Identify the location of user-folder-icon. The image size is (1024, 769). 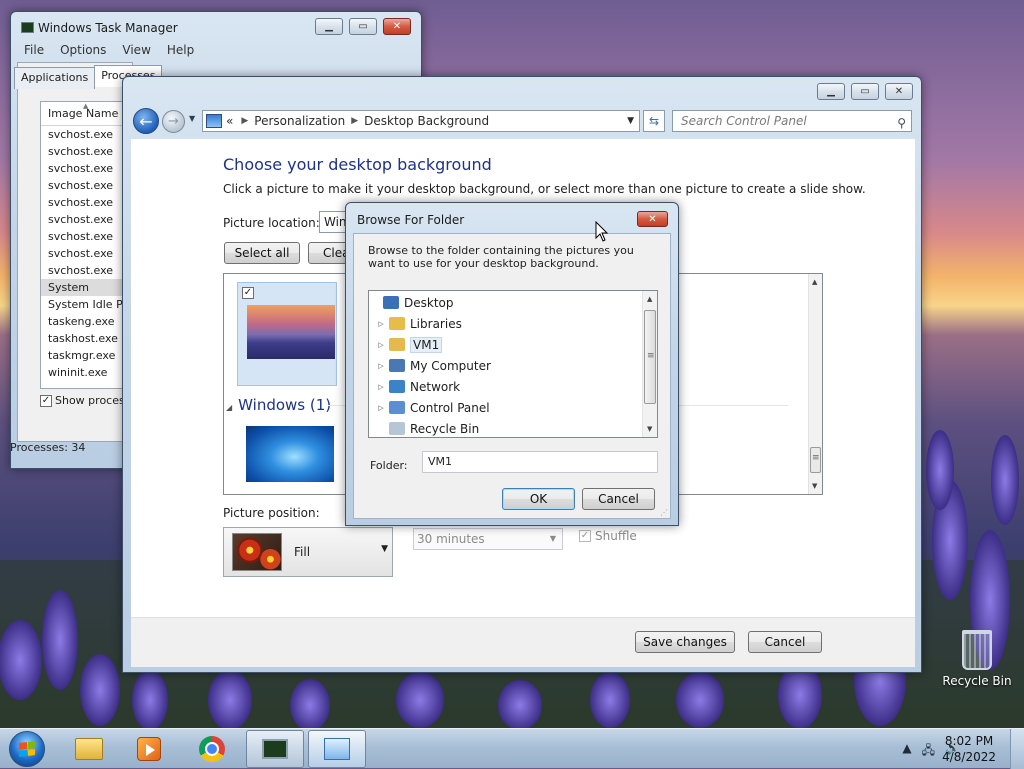
(397, 344).